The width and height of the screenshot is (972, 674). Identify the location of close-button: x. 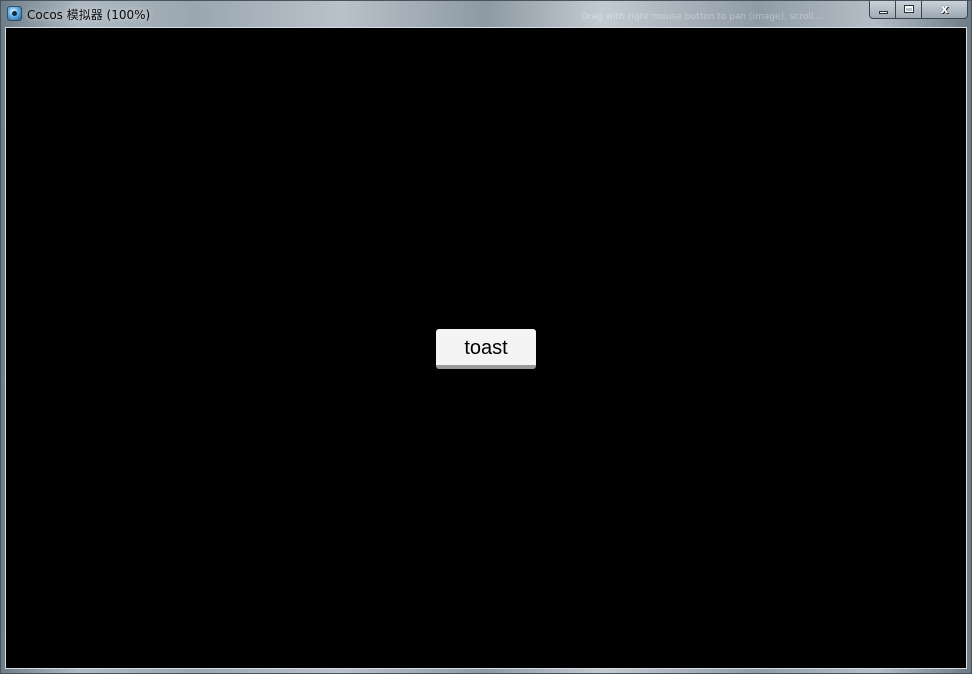
(945, 10).